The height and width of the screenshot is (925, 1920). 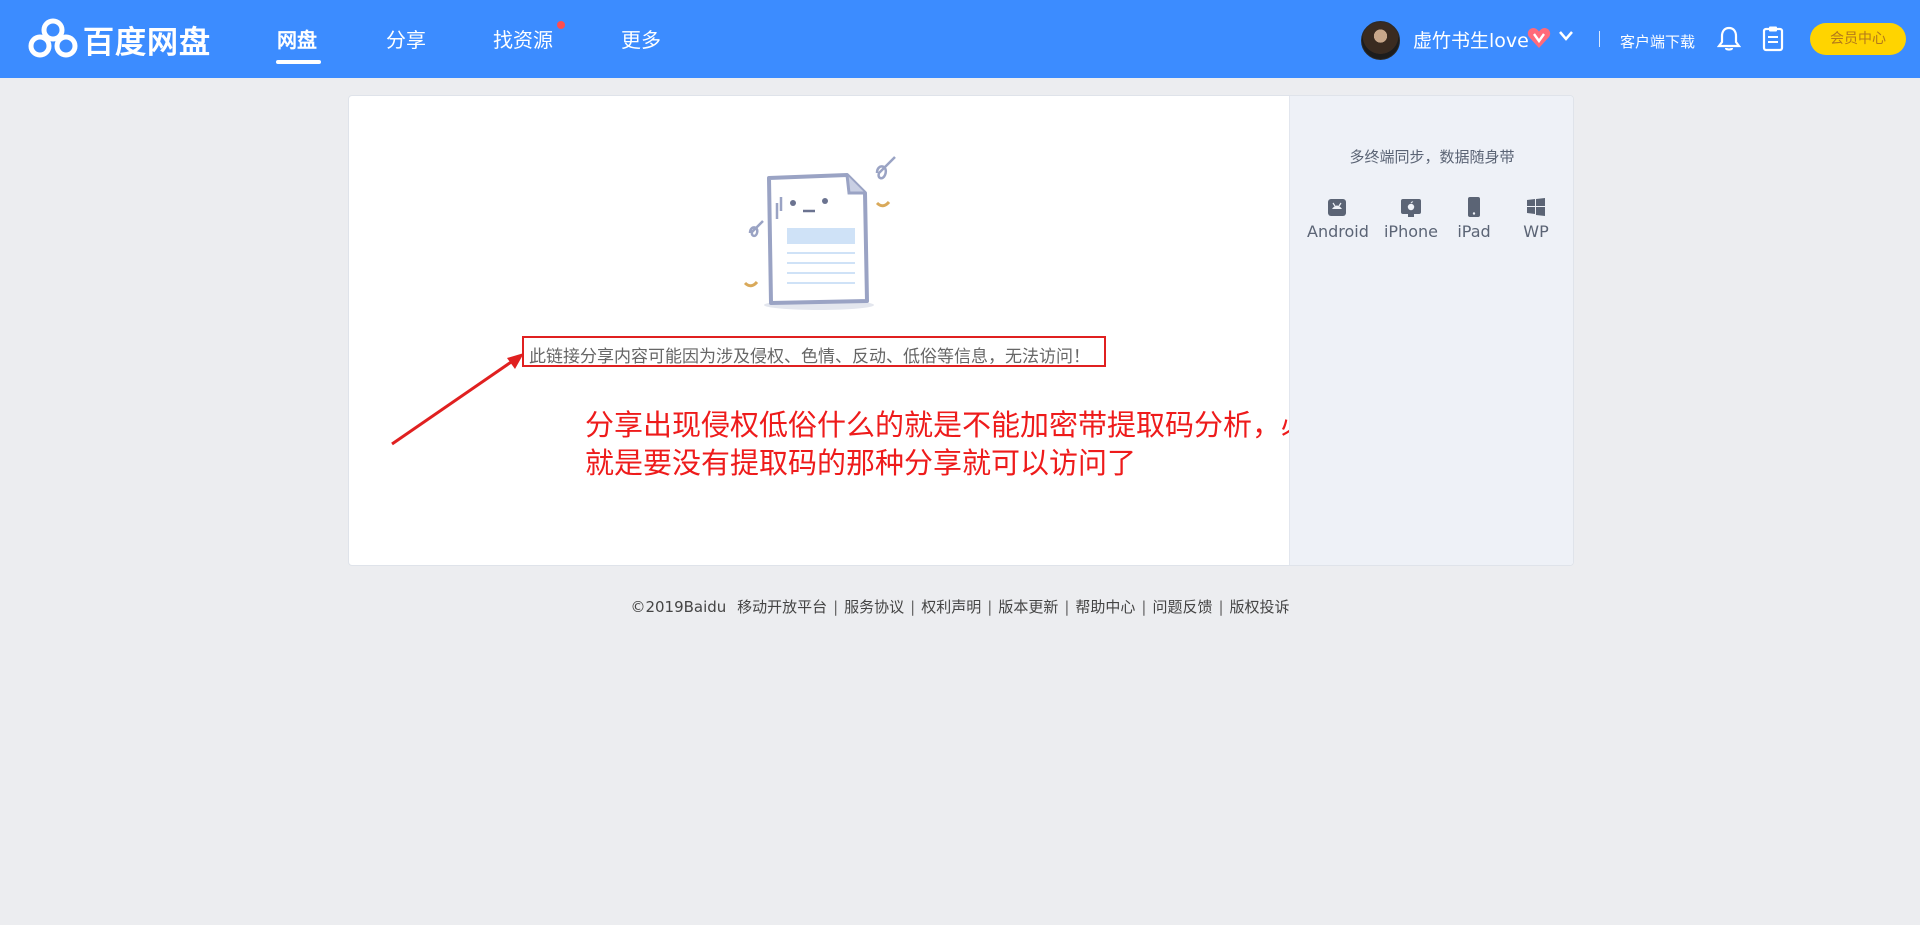 I want to click on vip-center-button: 会员中心, so click(x=1858, y=39).